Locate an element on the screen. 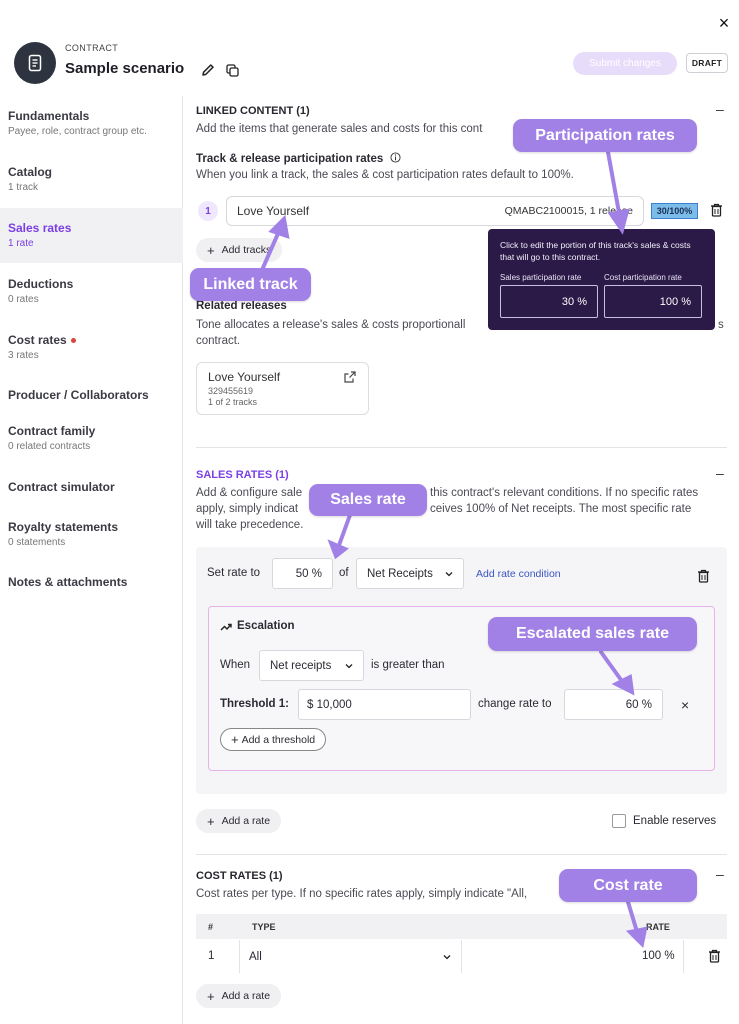 Image resolution: width=739 pixels, height=1024 pixels. external-link-icon is located at coordinates (350, 377).